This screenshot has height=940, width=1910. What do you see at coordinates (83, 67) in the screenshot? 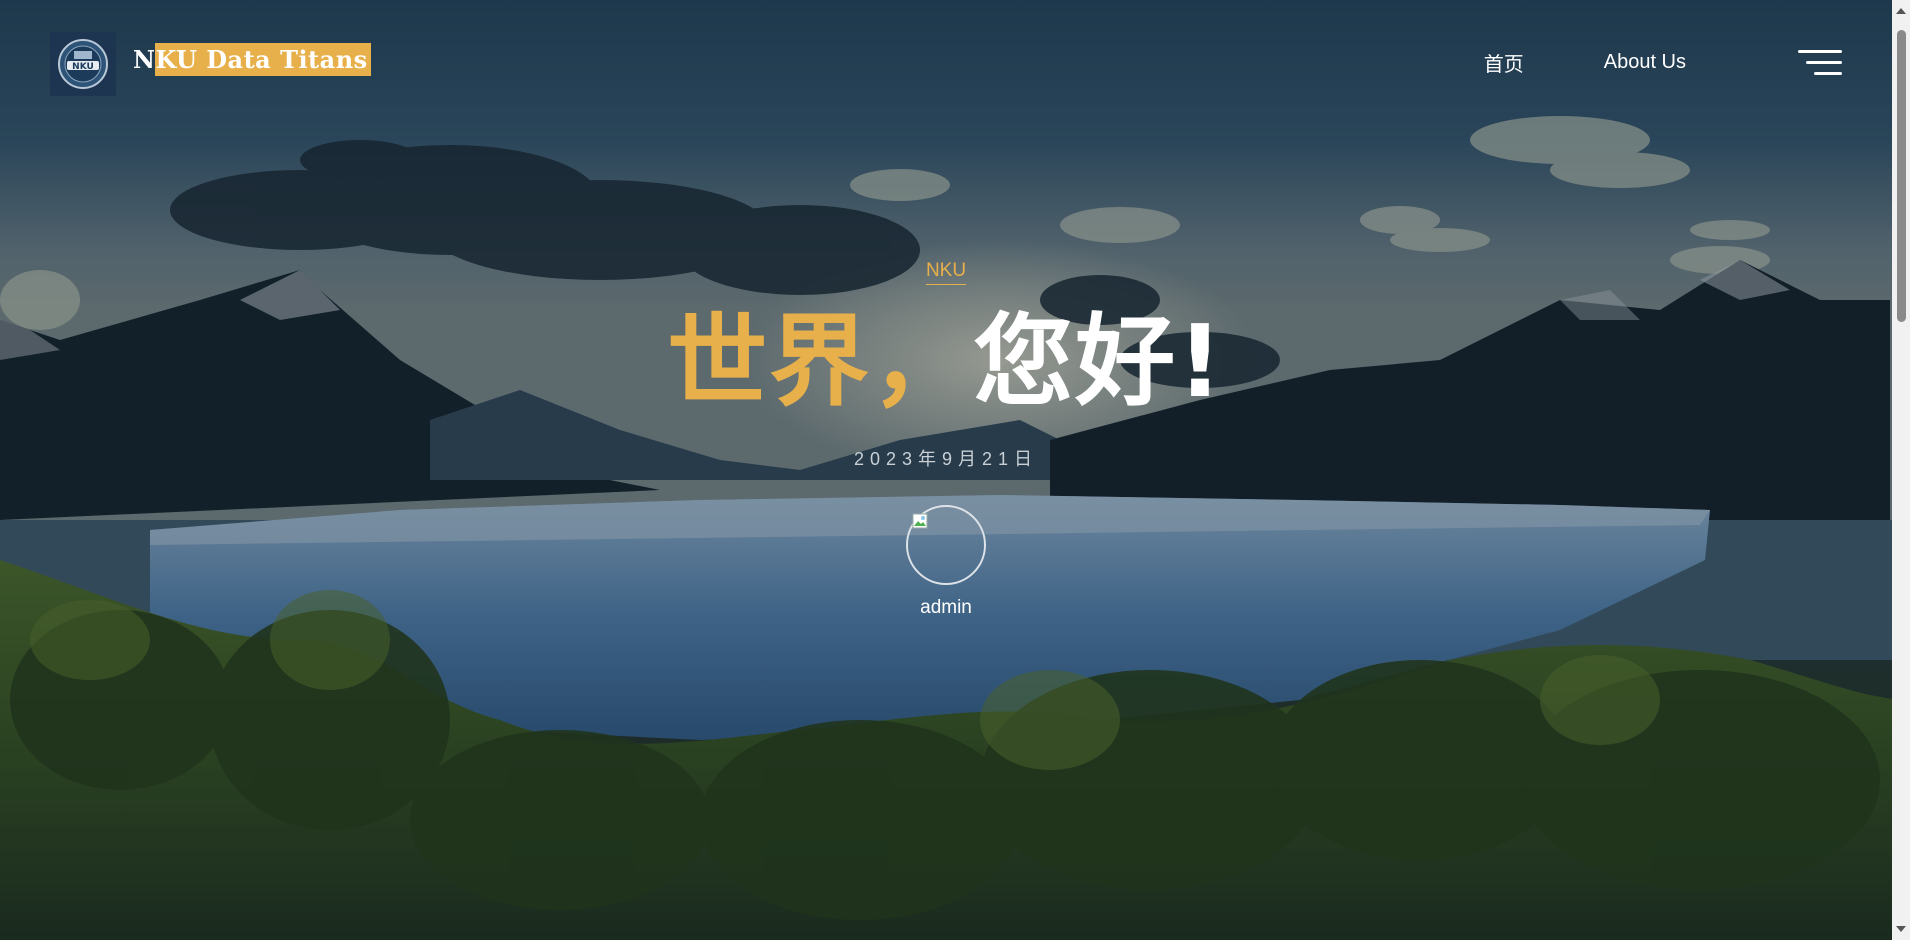
I see `svg-text: NKU` at bounding box center [83, 67].